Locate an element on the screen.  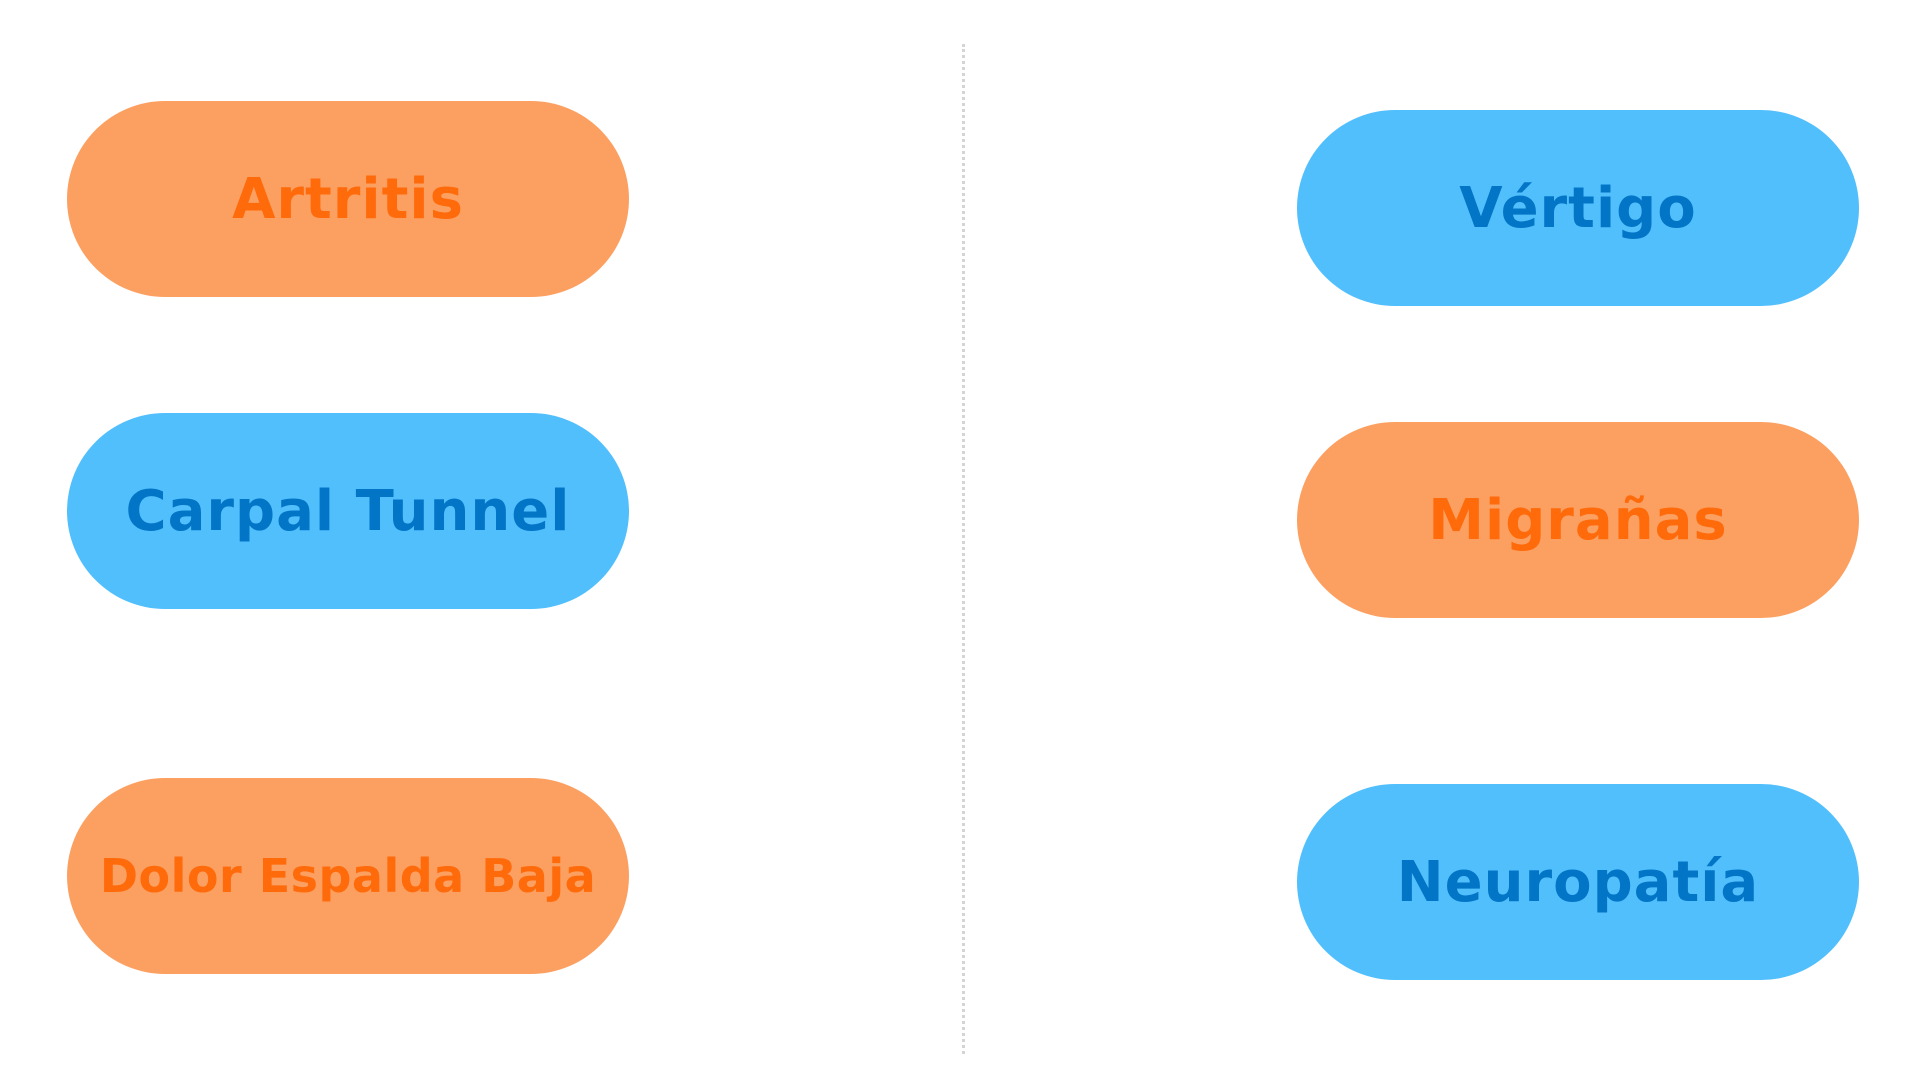
term-card-neuropatia: Neuropatía is located at coordinates (1578, 882).